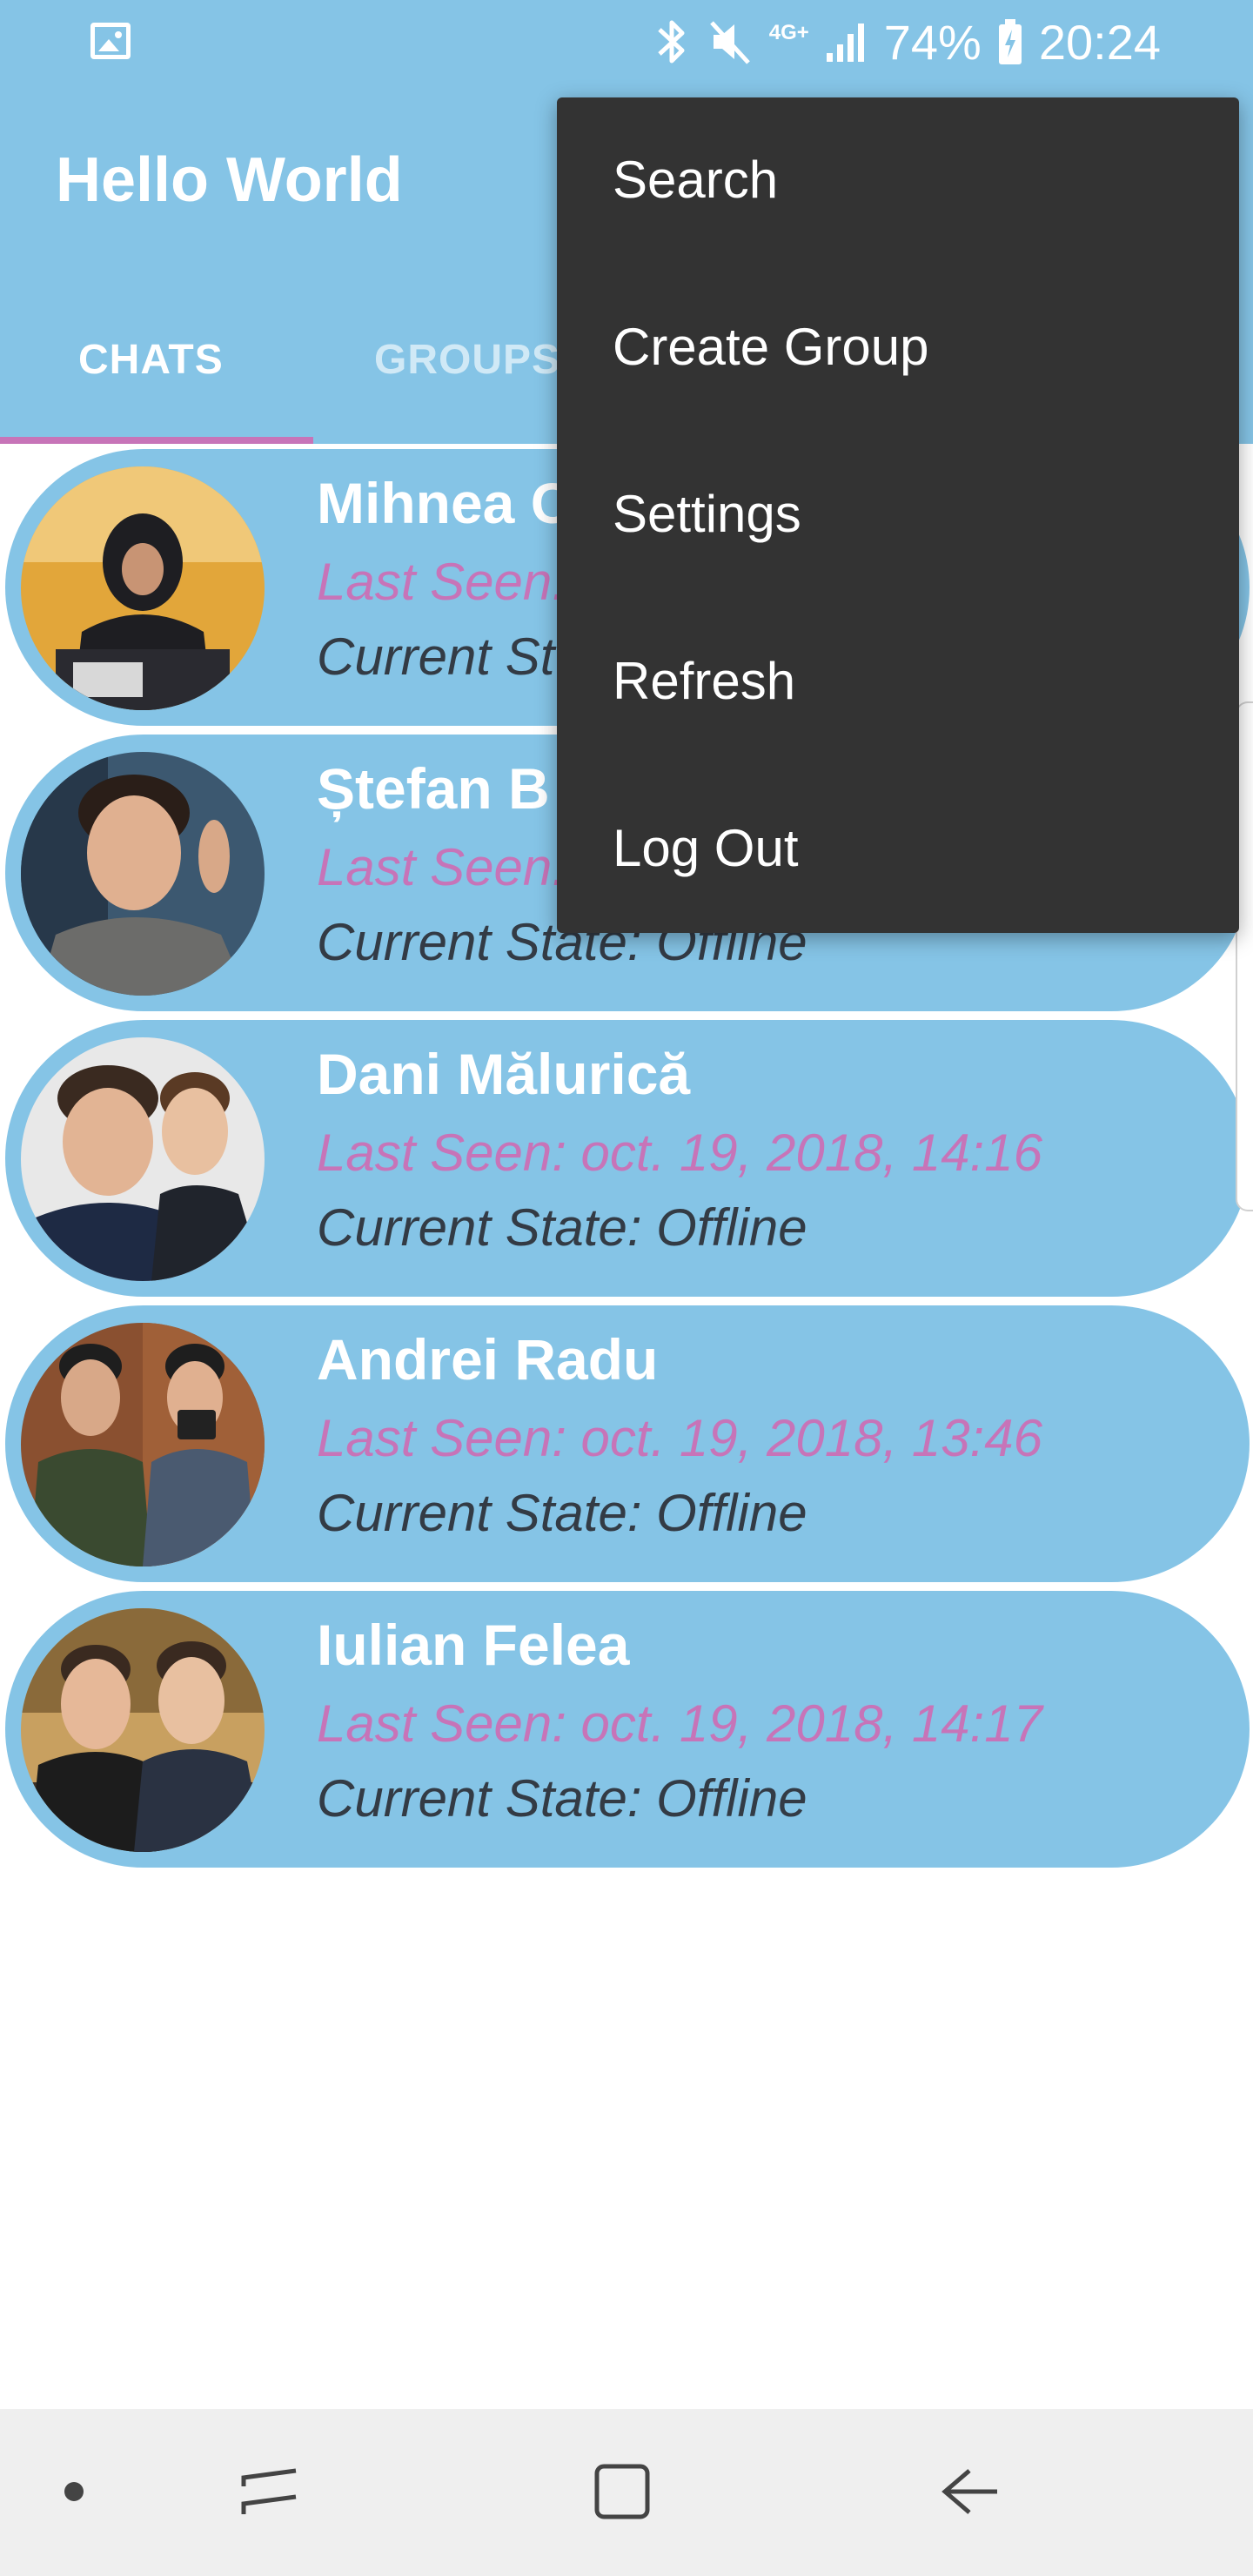 The image size is (1253, 2576). I want to click on chat-name: Andrei Radu, so click(488, 1359).